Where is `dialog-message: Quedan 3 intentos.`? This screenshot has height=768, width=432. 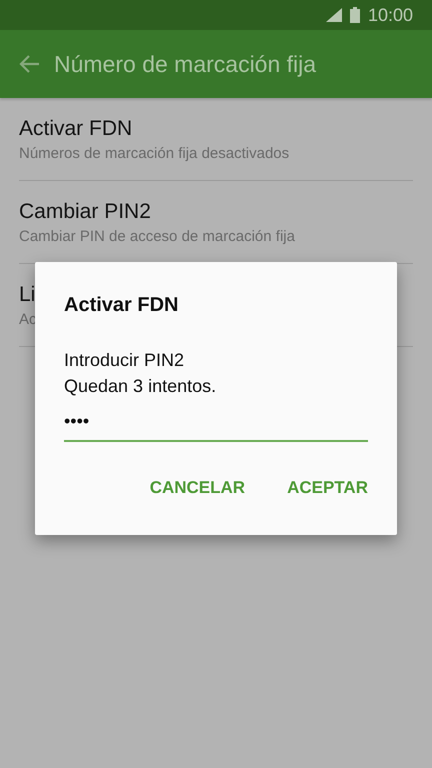
dialog-message: Quedan 3 intentos. is located at coordinates (141, 386).